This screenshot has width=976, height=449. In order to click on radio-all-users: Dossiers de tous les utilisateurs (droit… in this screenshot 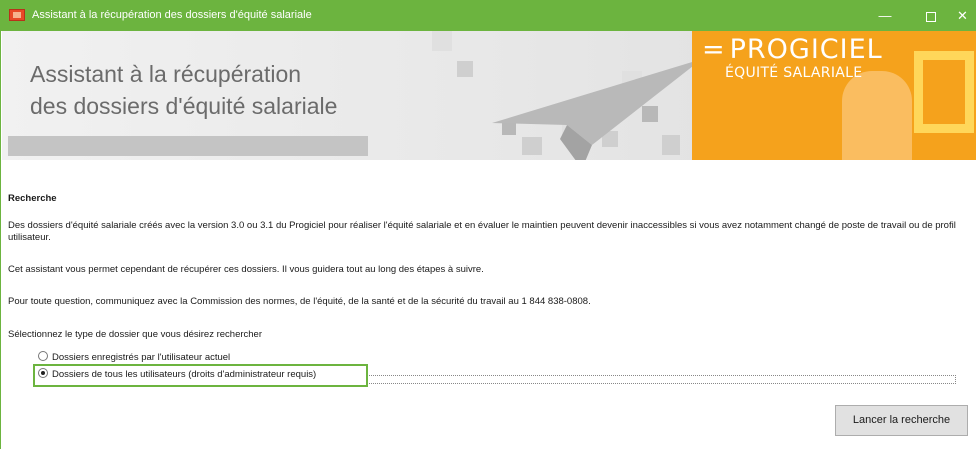, I will do `click(177, 375)`.